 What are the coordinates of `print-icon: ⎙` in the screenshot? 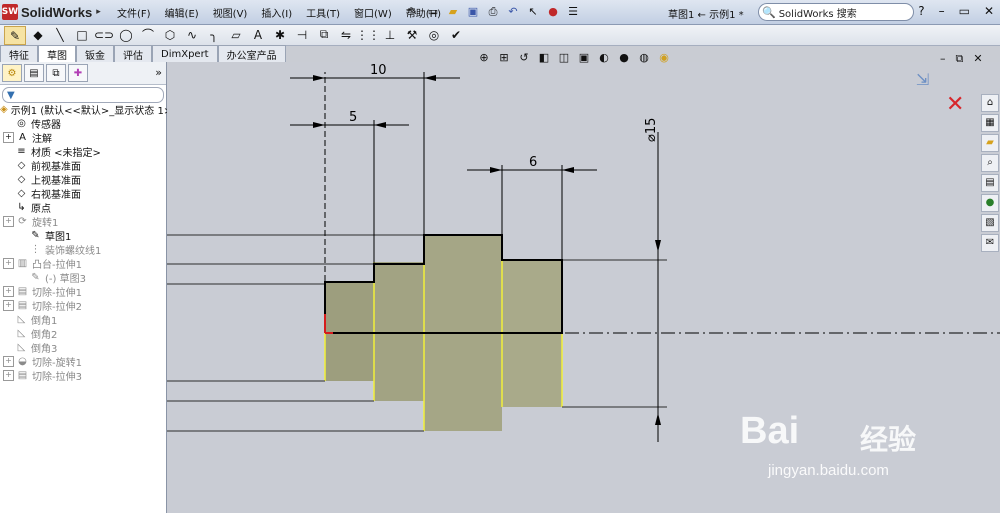 It's located at (493, 11).